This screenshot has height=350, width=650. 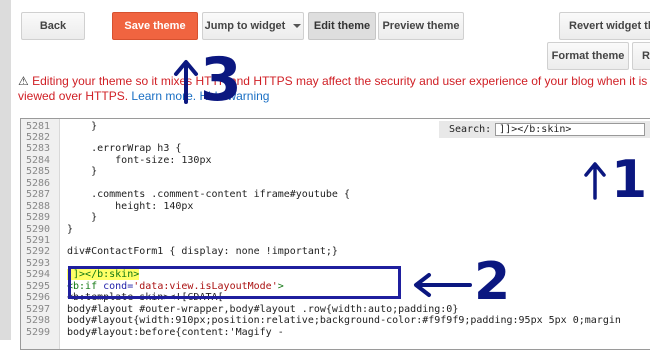 I want to click on code-line: 5291, so click(x=335, y=241).